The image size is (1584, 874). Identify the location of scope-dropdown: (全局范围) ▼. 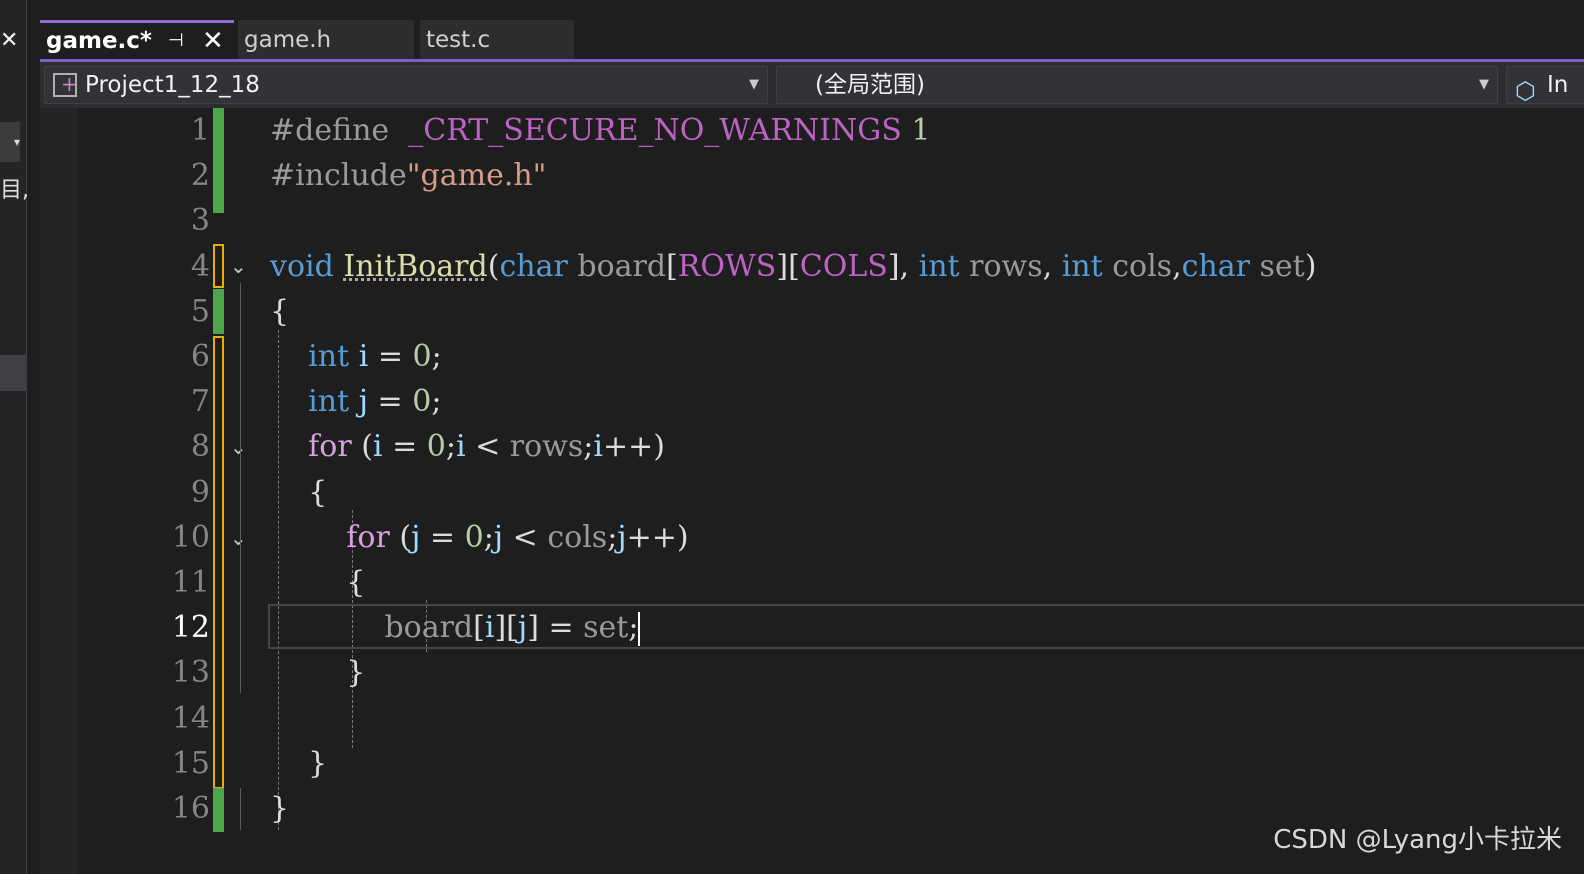
(1137, 85).